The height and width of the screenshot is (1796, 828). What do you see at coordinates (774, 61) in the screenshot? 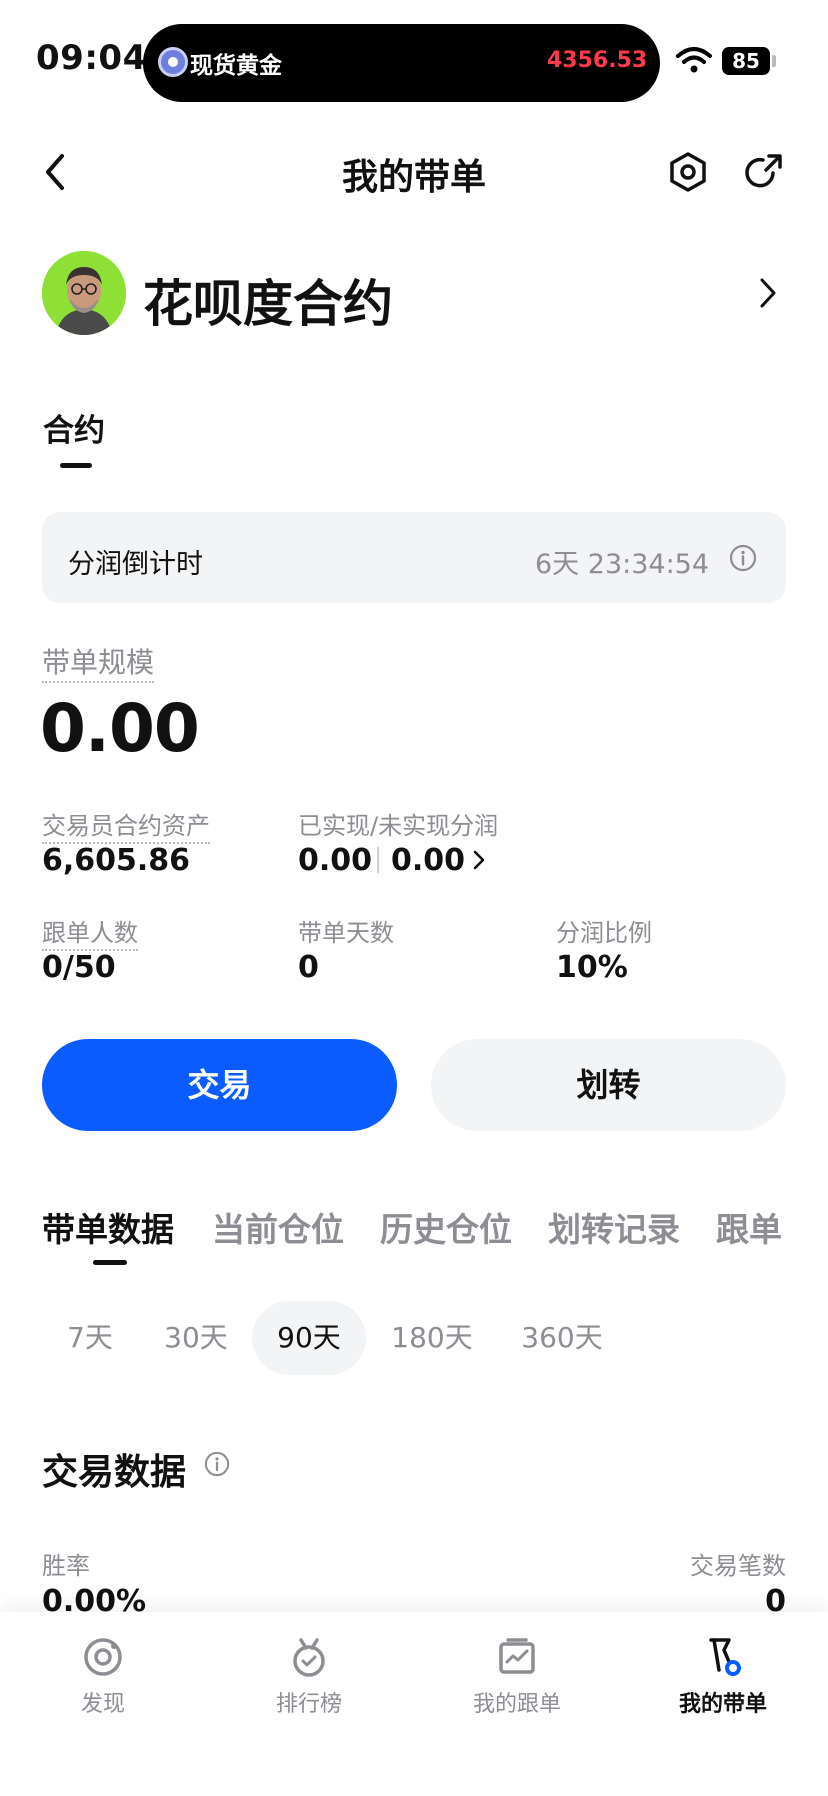
I see `battery-tip` at bounding box center [774, 61].